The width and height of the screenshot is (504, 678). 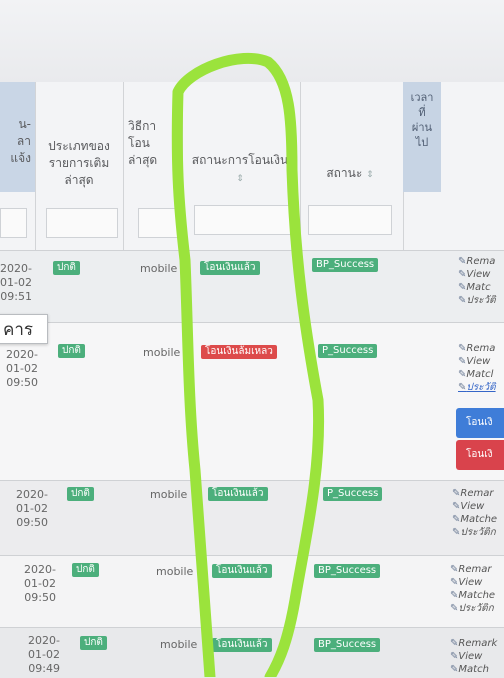 What do you see at coordinates (422, 112) in the screenshot?
I see `header-elapsed-line: ที่` at bounding box center [422, 112].